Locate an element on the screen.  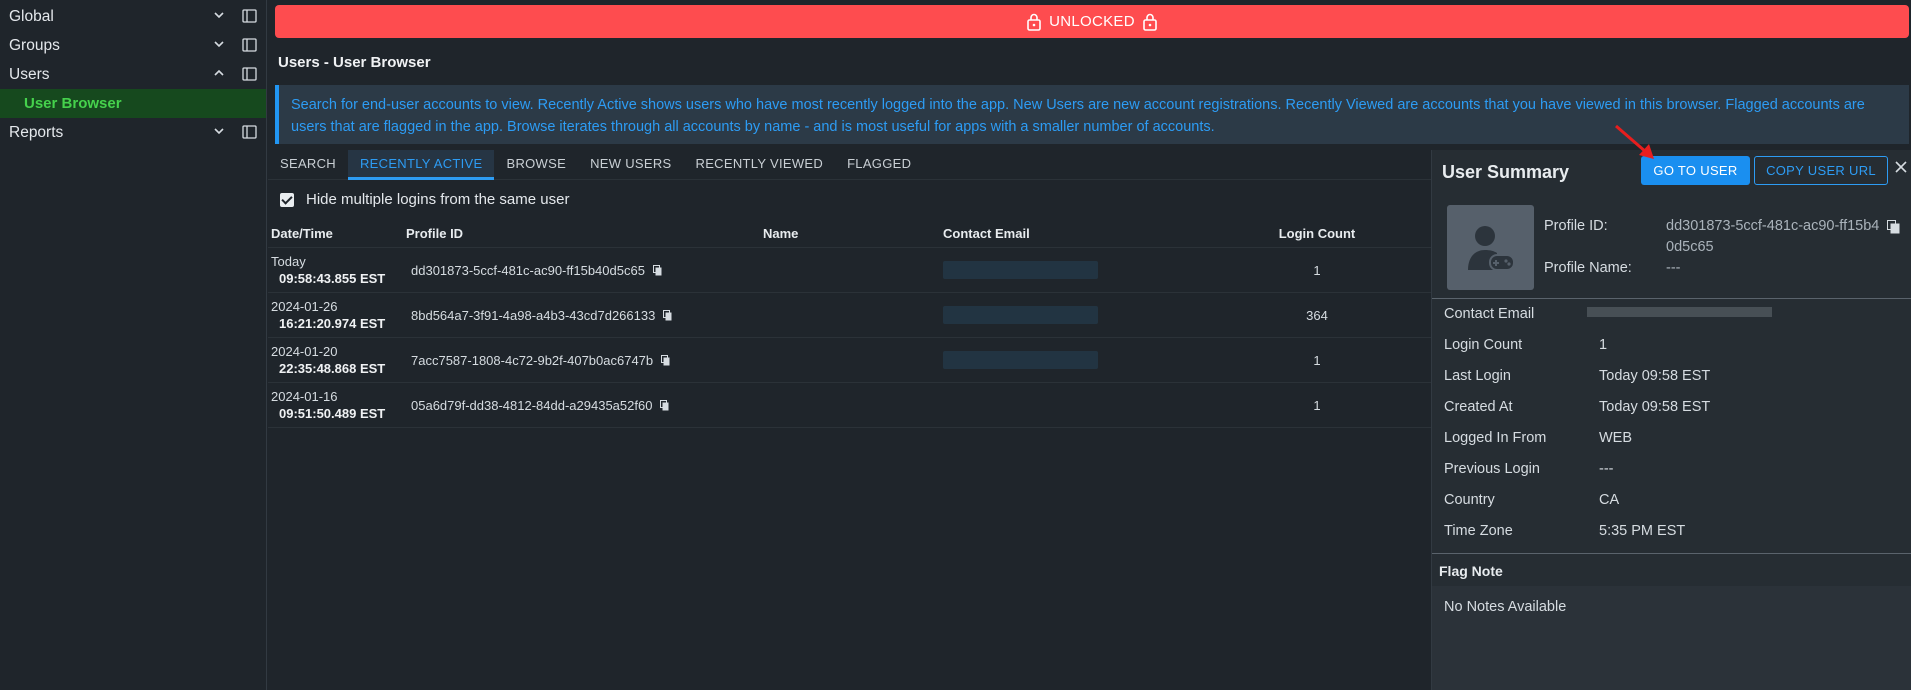
hide-multiple-label: Hide multiple logins from the same user is located at coordinates (438, 199).